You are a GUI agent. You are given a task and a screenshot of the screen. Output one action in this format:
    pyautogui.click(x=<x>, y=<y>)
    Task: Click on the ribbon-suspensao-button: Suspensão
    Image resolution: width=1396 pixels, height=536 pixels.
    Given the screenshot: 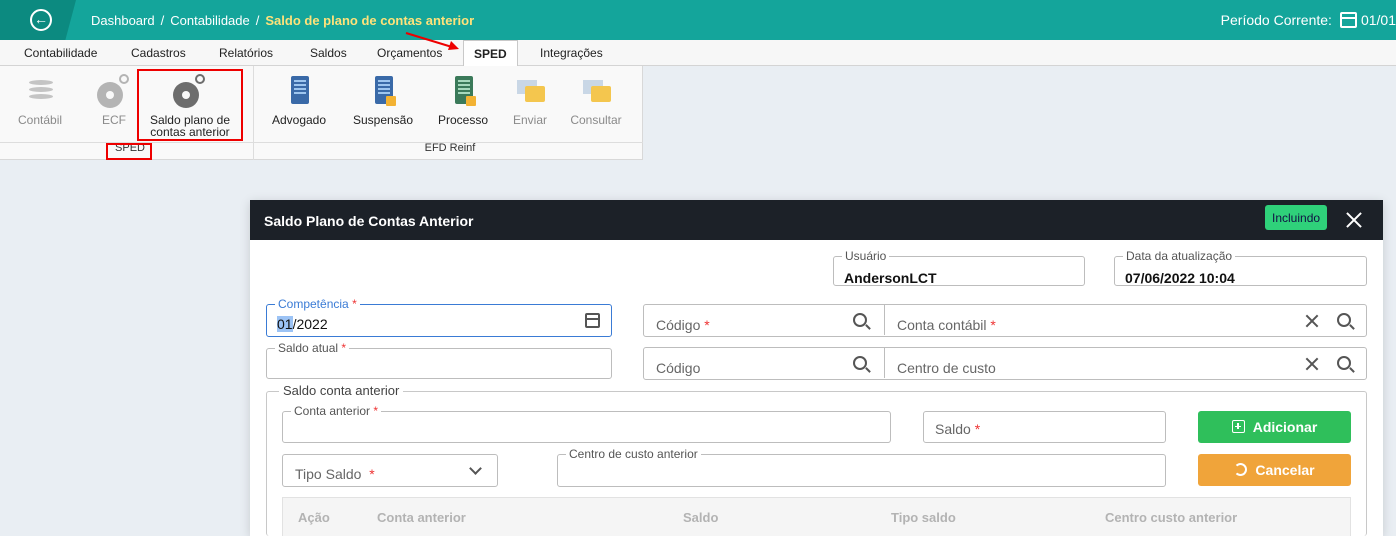 What is the action you would take?
    pyautogui.click(x=383, y=100)
    